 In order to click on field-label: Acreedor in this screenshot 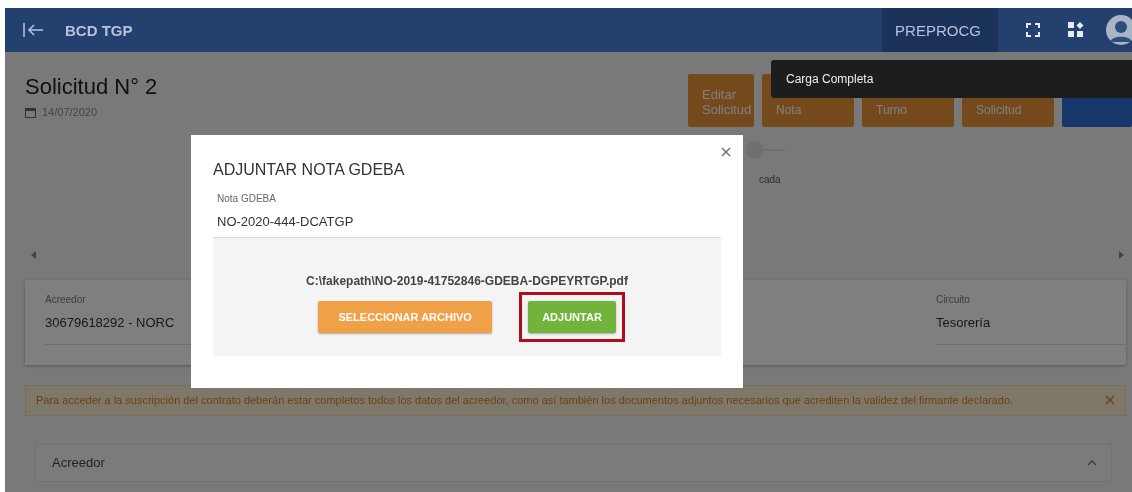, I will do `click(66, 299)`.